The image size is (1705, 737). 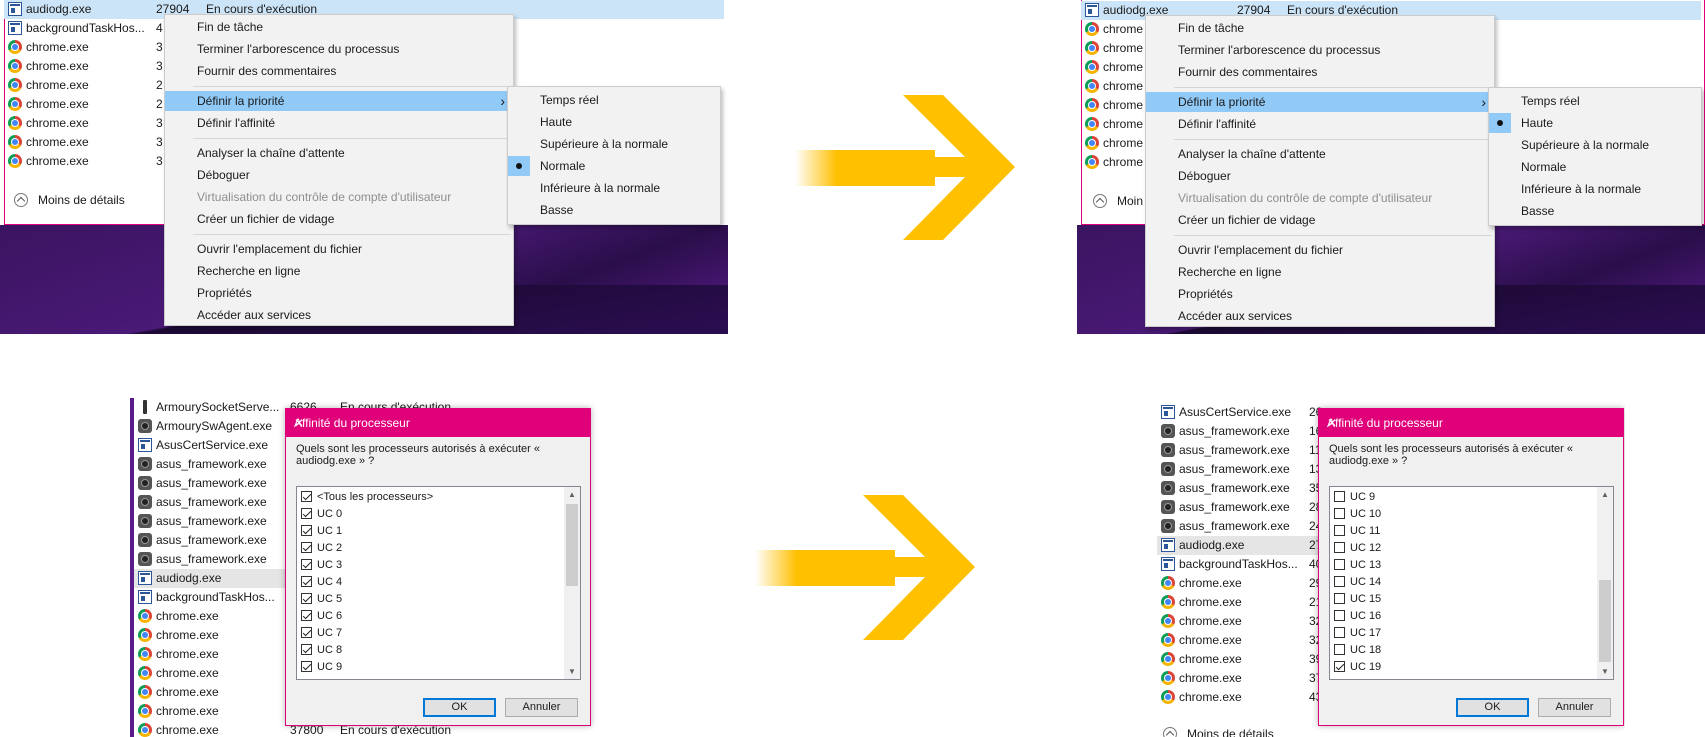 What do you see at coordinates (1244, 488) in the screenshot?
I see `table-row: asus_framework.exe 35` at bounding box center [1244, 488].